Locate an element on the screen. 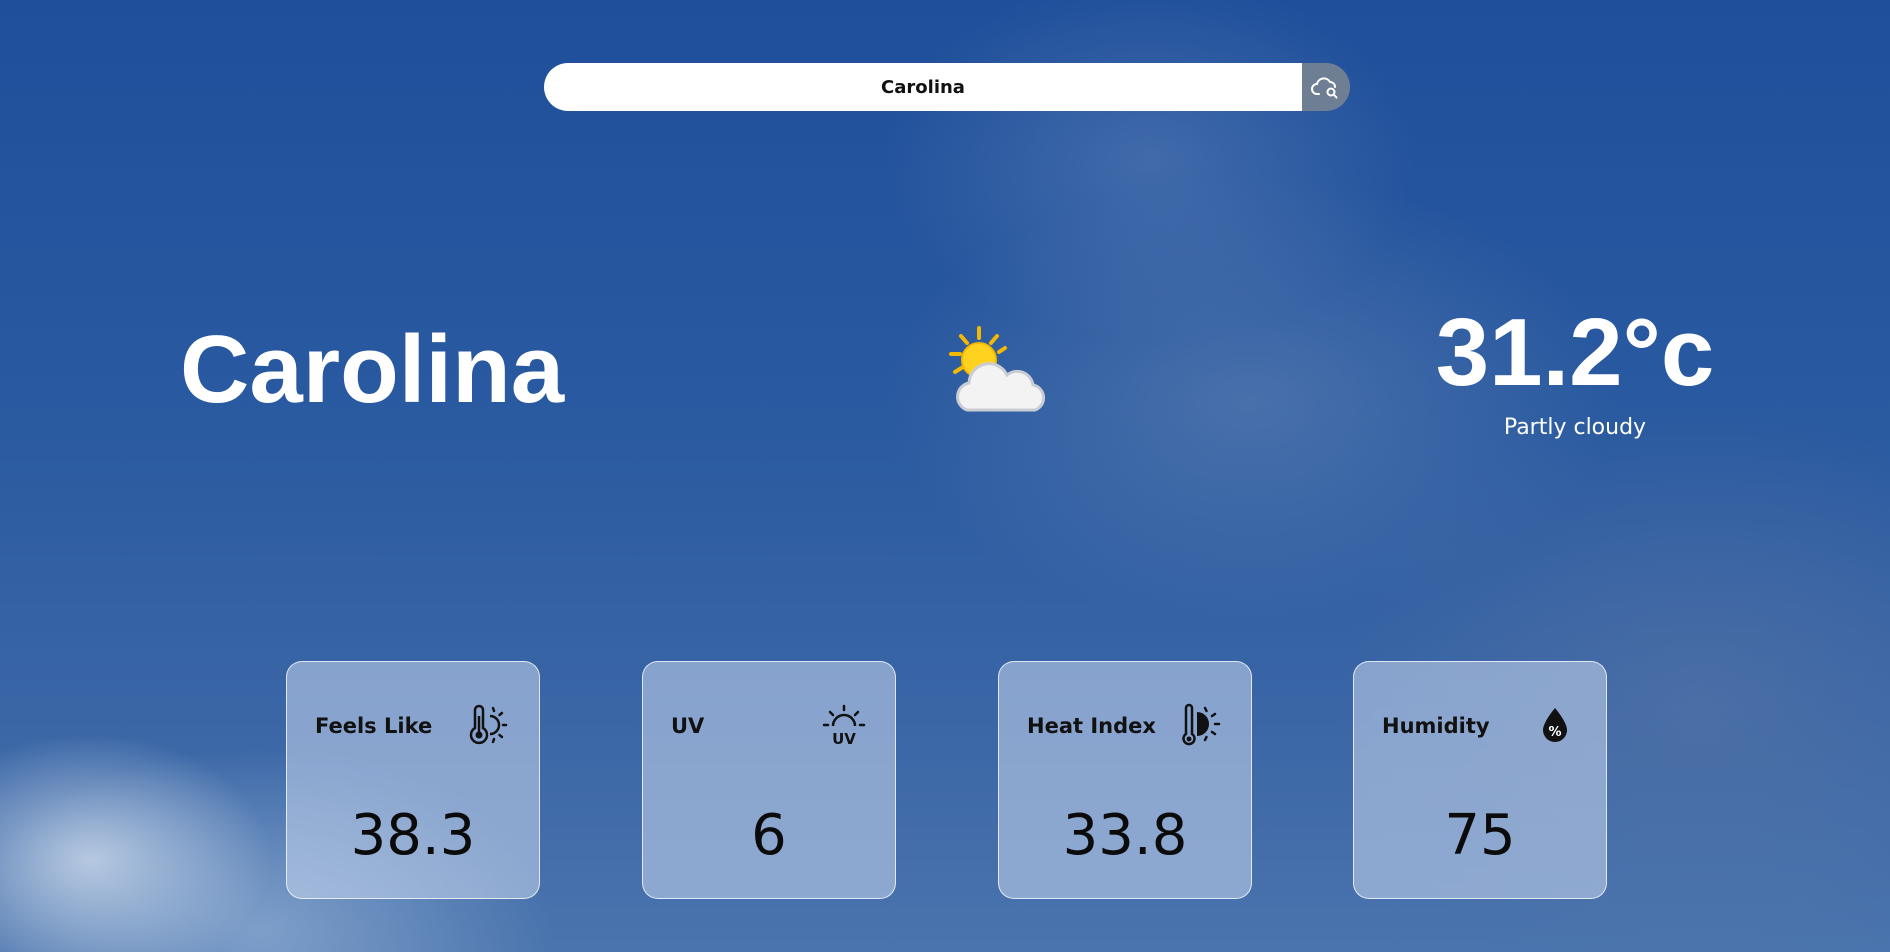 The height and width of the screenshot is (952, 1890). humidity-drop-icon: % is located at coordinates (1555, 725).